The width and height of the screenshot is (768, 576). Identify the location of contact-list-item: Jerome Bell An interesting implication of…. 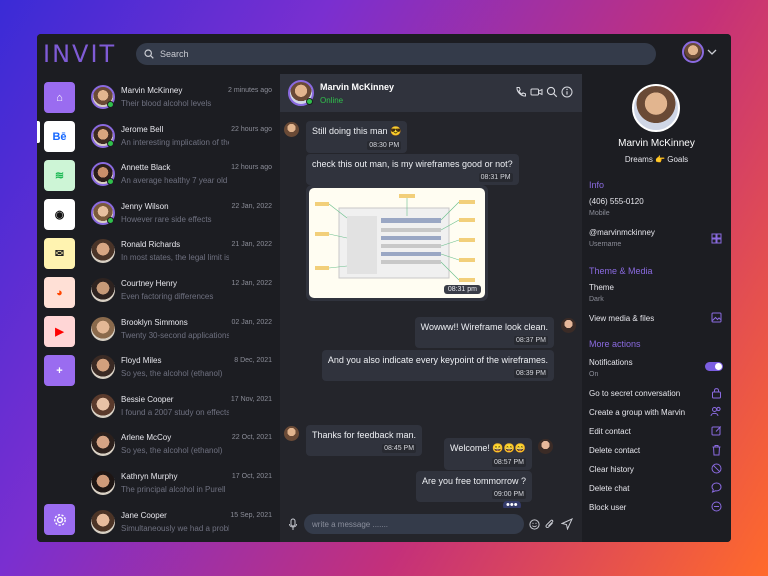
(181, 136).